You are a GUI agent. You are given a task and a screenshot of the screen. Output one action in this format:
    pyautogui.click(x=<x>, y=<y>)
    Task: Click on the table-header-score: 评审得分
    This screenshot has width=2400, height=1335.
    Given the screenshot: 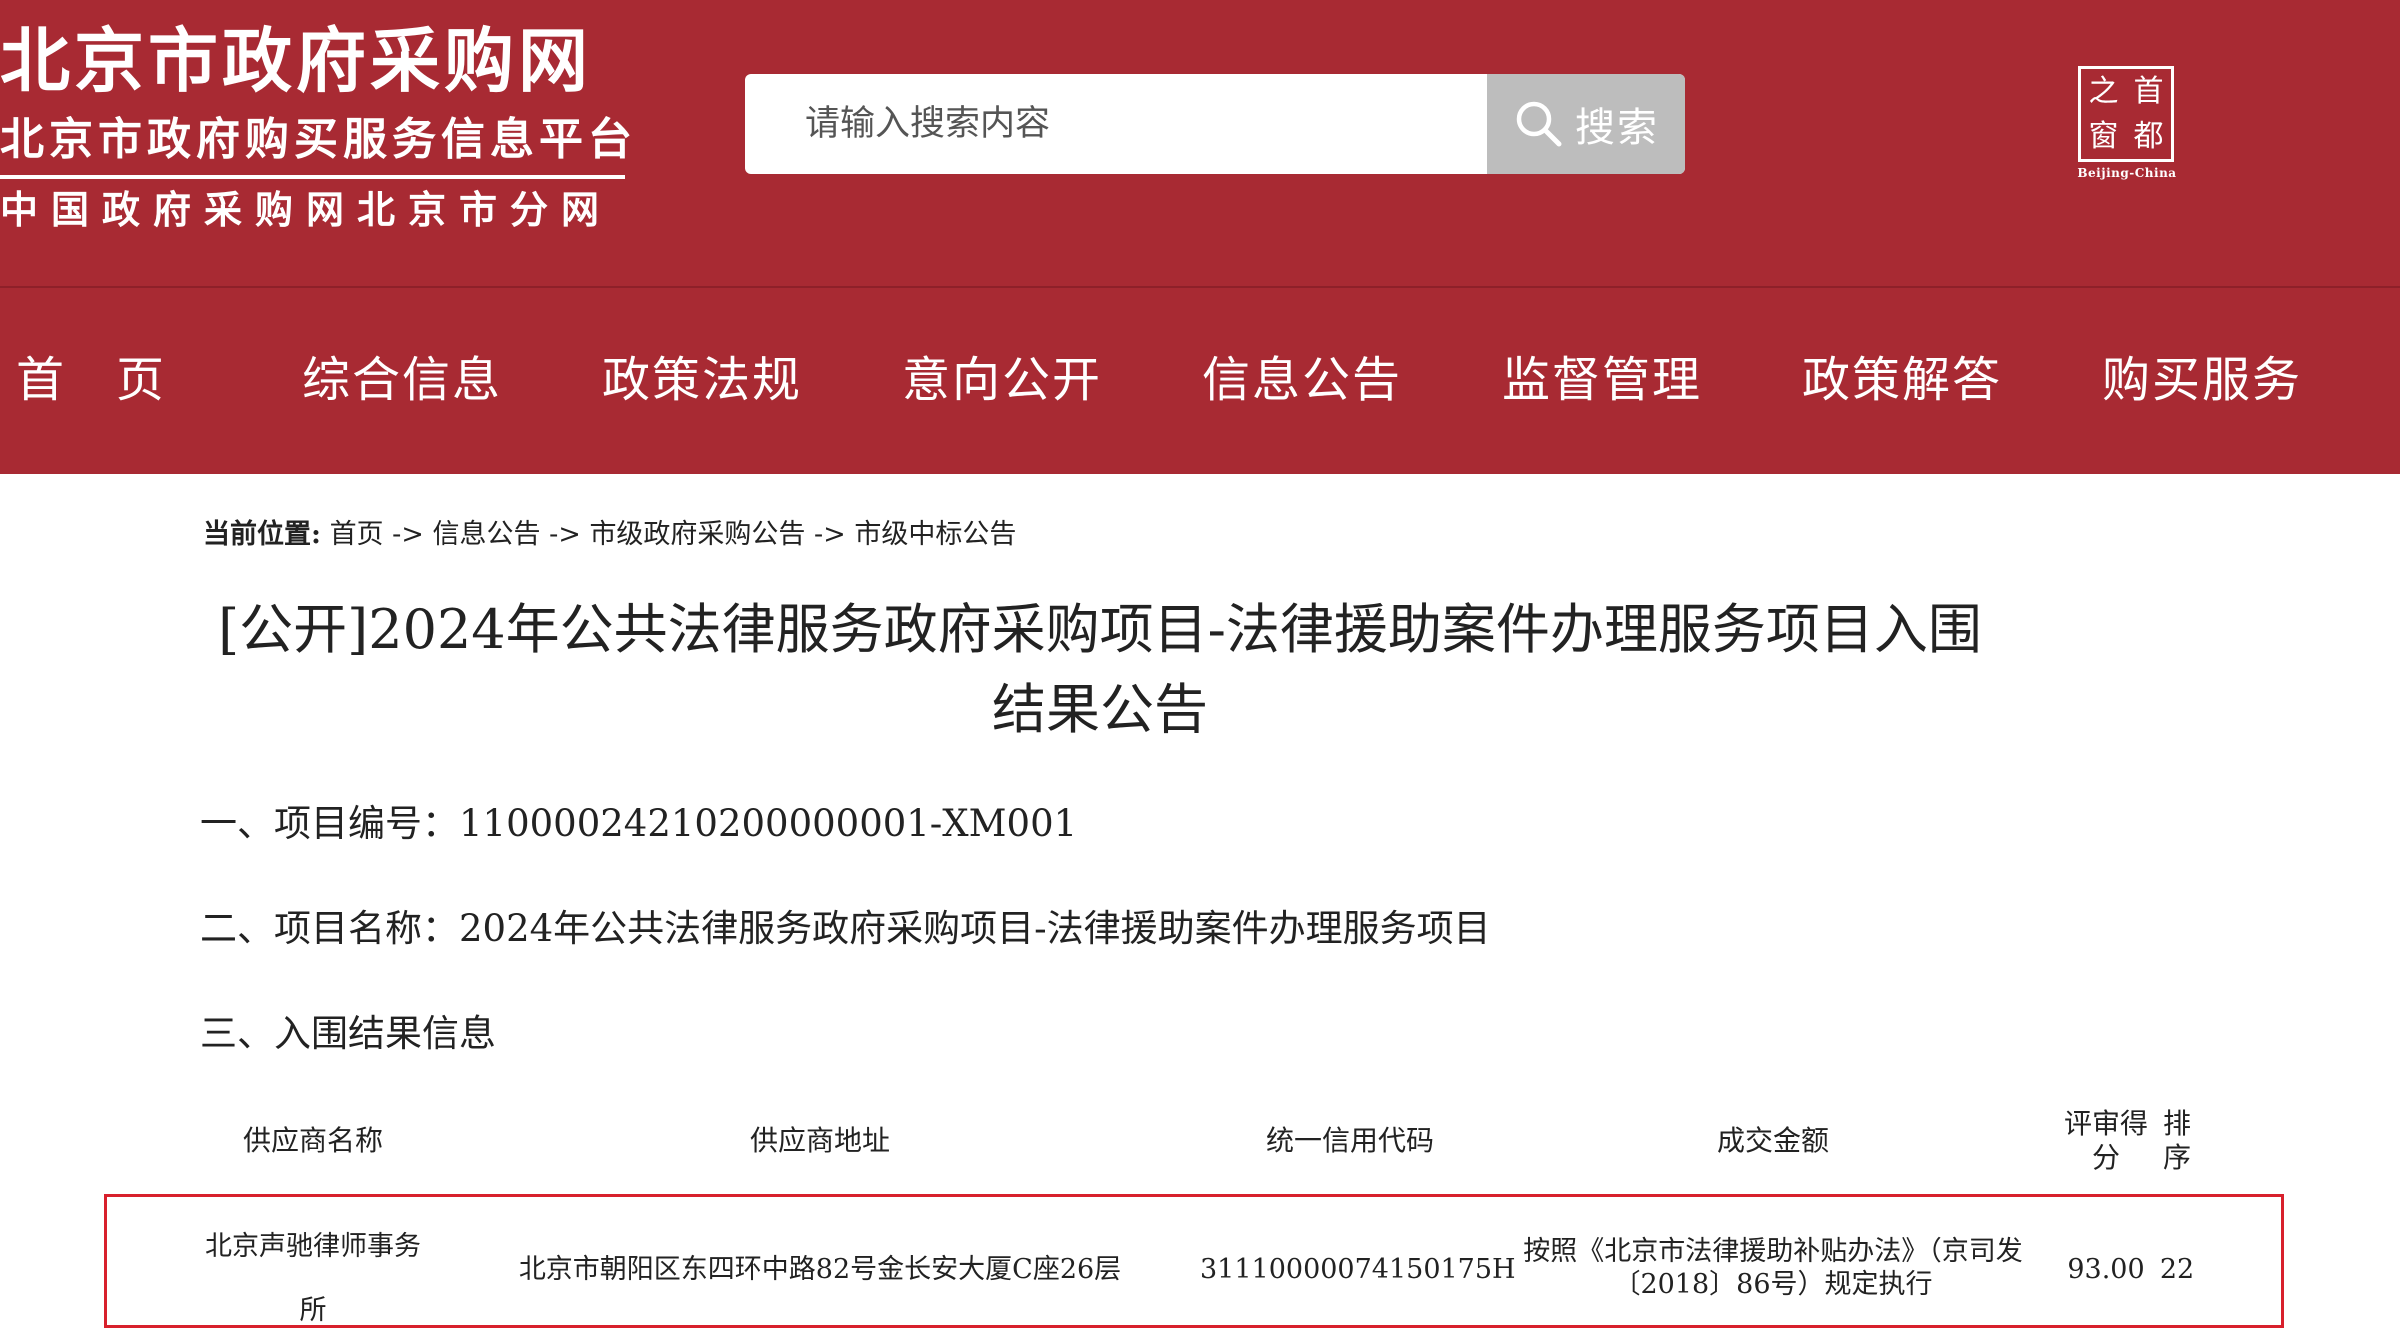 What is the action you would take?
    pyautogui.click(x=2105, y=1140)
    